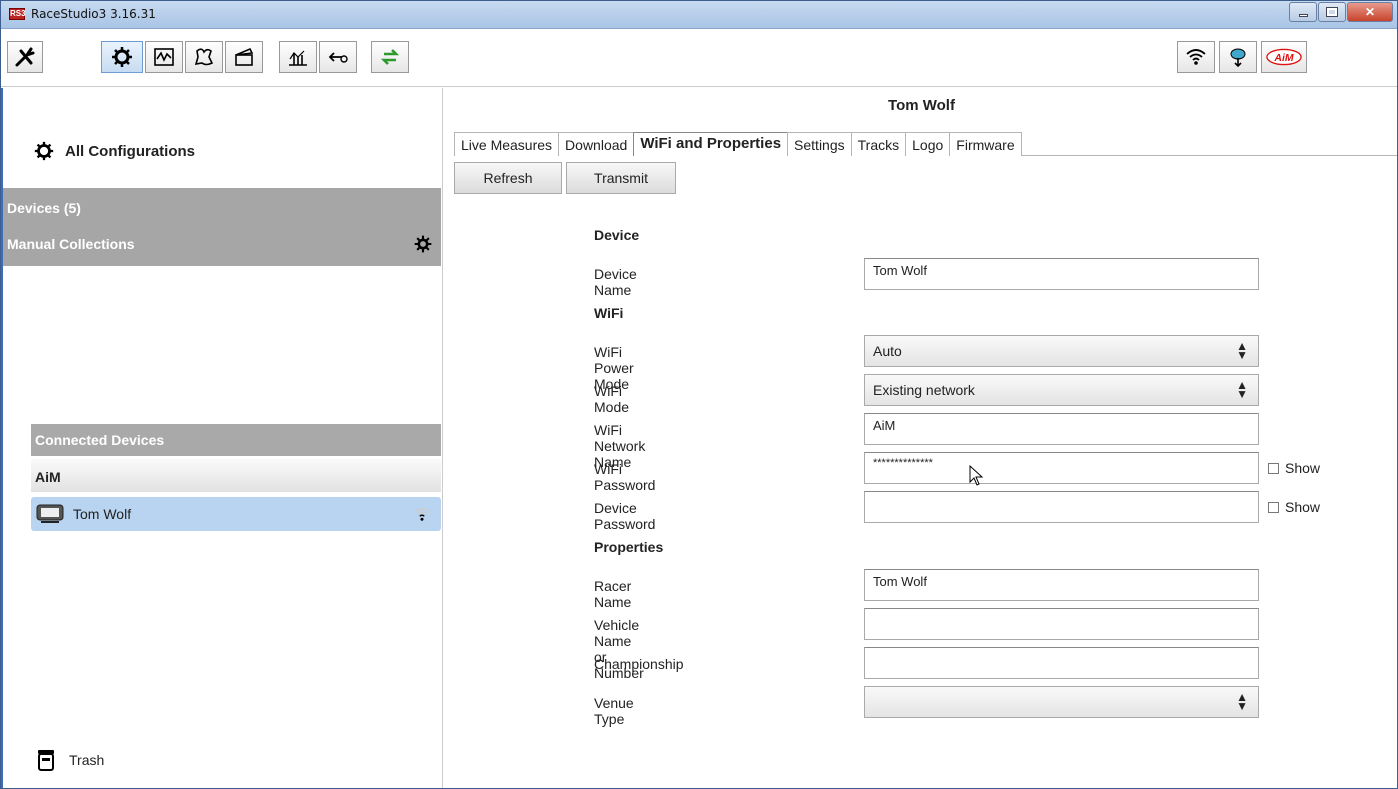 The height and width of the screenshot is (789, 1398). I want to click on wifi-section-heading: WiFi, so click(609, 313).